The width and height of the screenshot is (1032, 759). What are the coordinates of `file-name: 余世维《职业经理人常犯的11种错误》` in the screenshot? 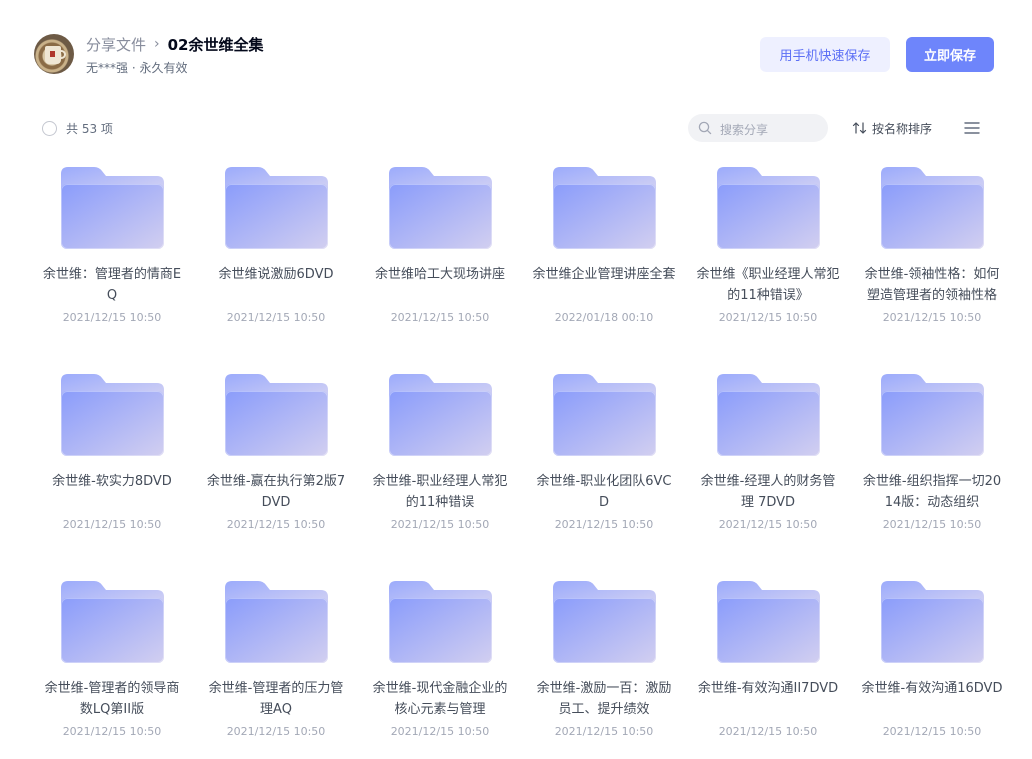 It's located at (768, 285).